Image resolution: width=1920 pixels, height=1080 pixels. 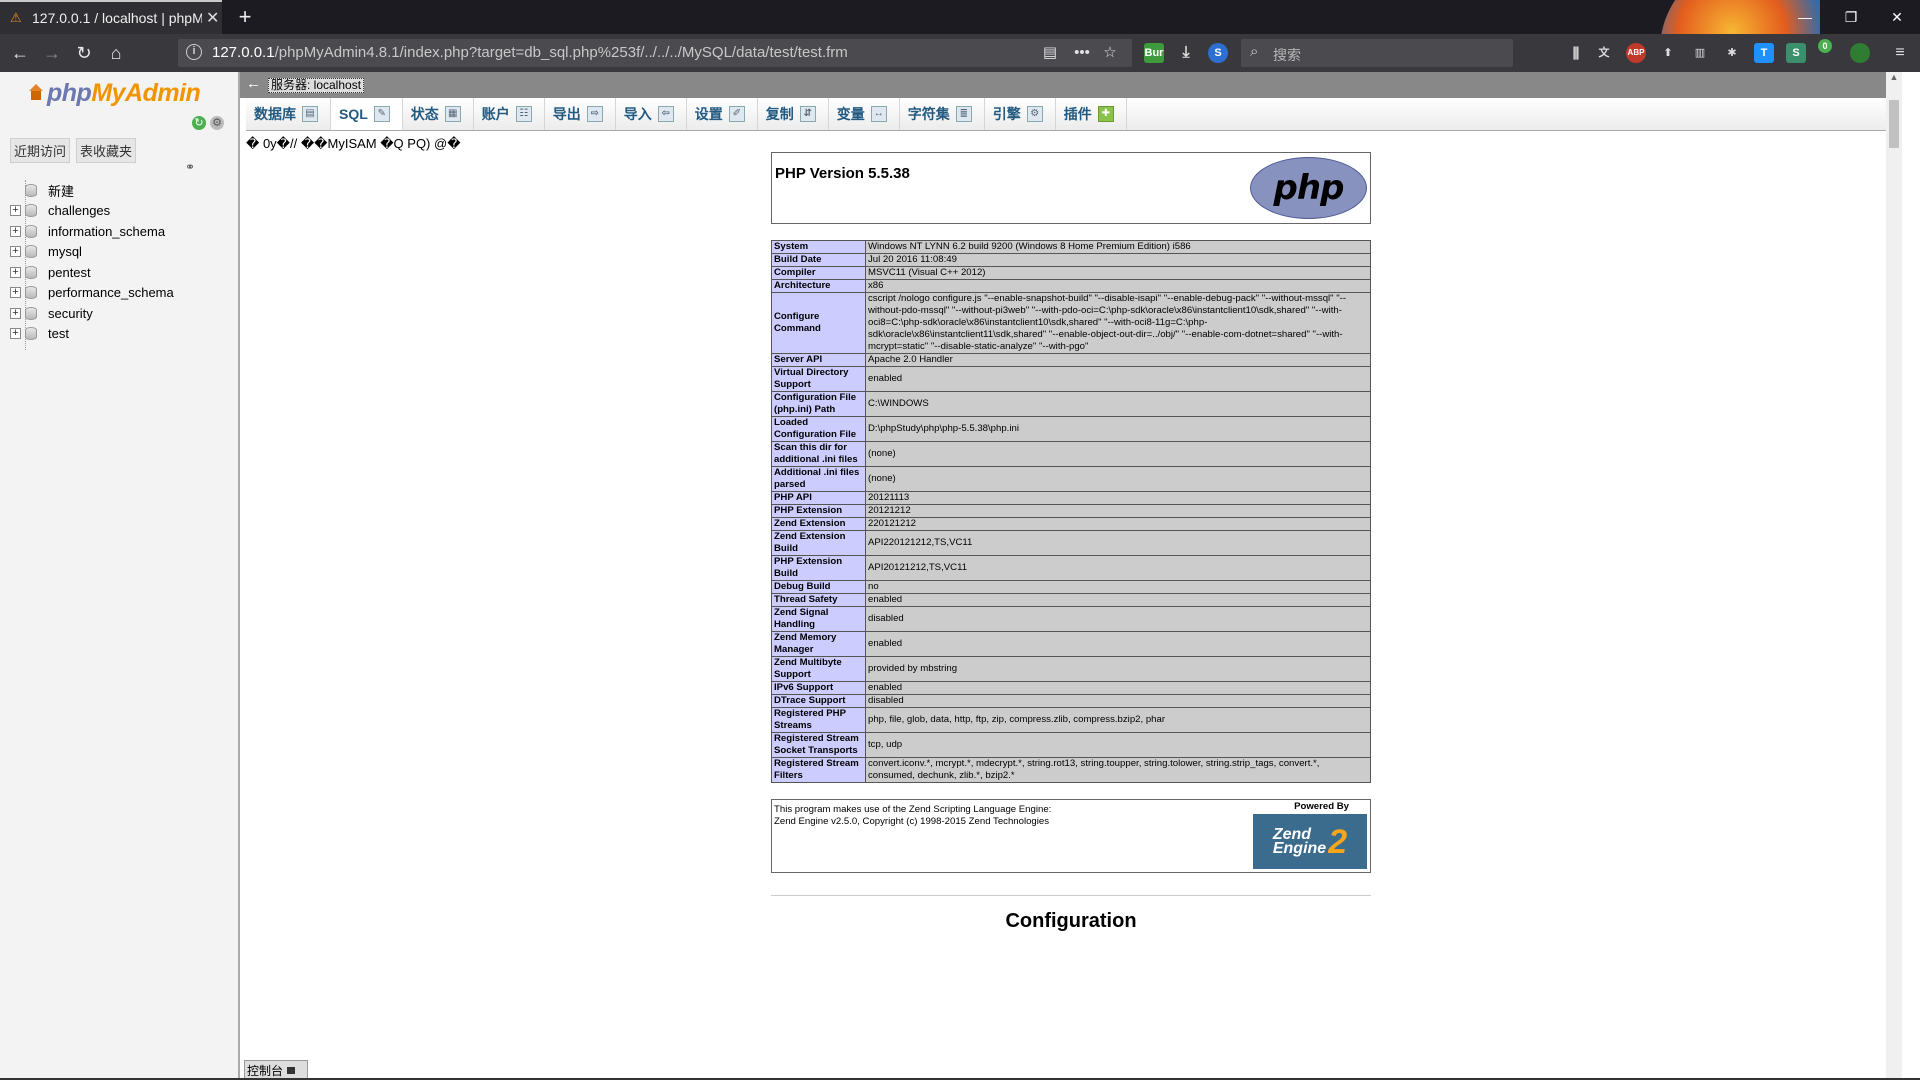 I want to click on configuration-heading: Configuration, so click(x=1071, y=921).